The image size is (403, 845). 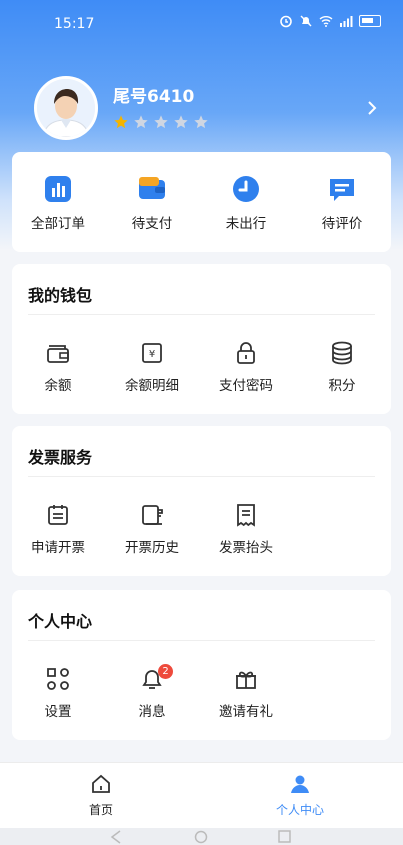 What do you see at coordinates (306, 21) in the screenshot?
I see `mute-icon` at bounding box center [306, 21].